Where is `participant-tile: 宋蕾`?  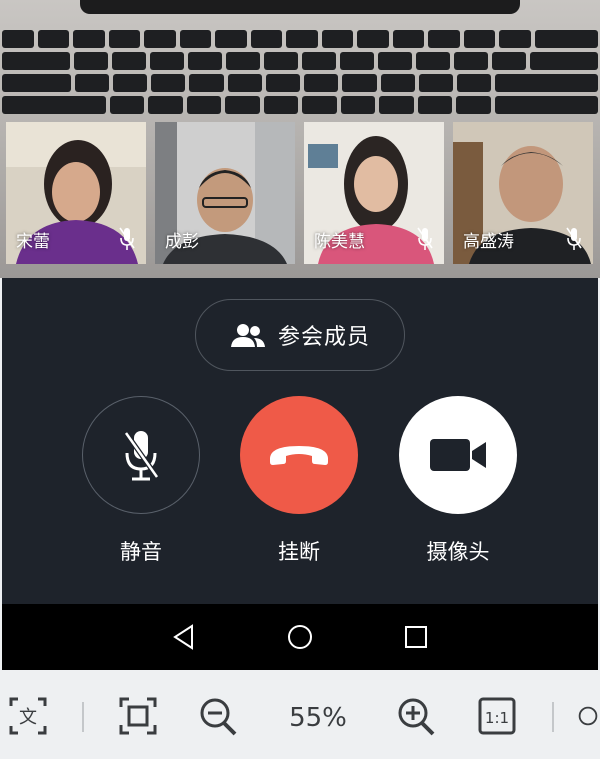
participant-tile: 宋蕾 is located at coordinates (76, 193).